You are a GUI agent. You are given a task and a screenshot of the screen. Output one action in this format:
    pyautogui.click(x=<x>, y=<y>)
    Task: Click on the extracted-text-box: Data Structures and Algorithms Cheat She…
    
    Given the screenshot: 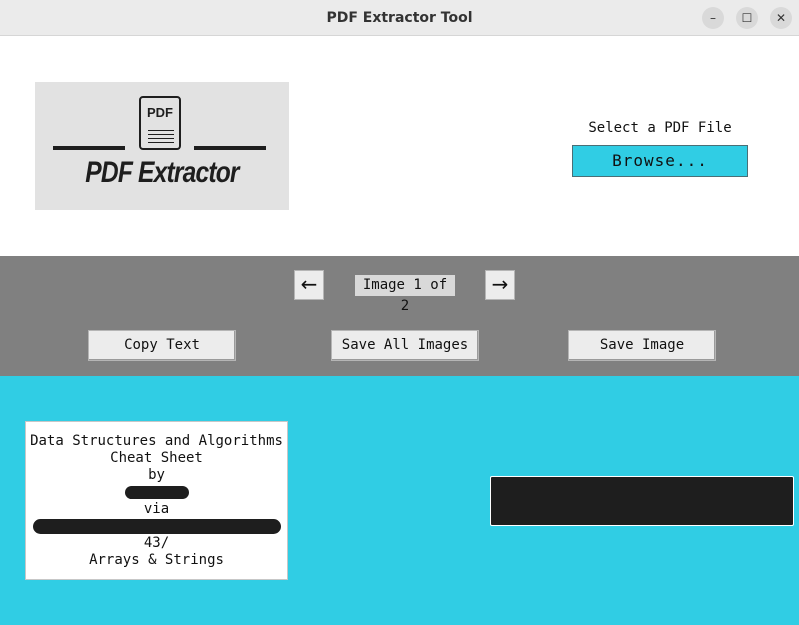 What is the action you would take?
    pyautogui.click(x=156, y=500)
    